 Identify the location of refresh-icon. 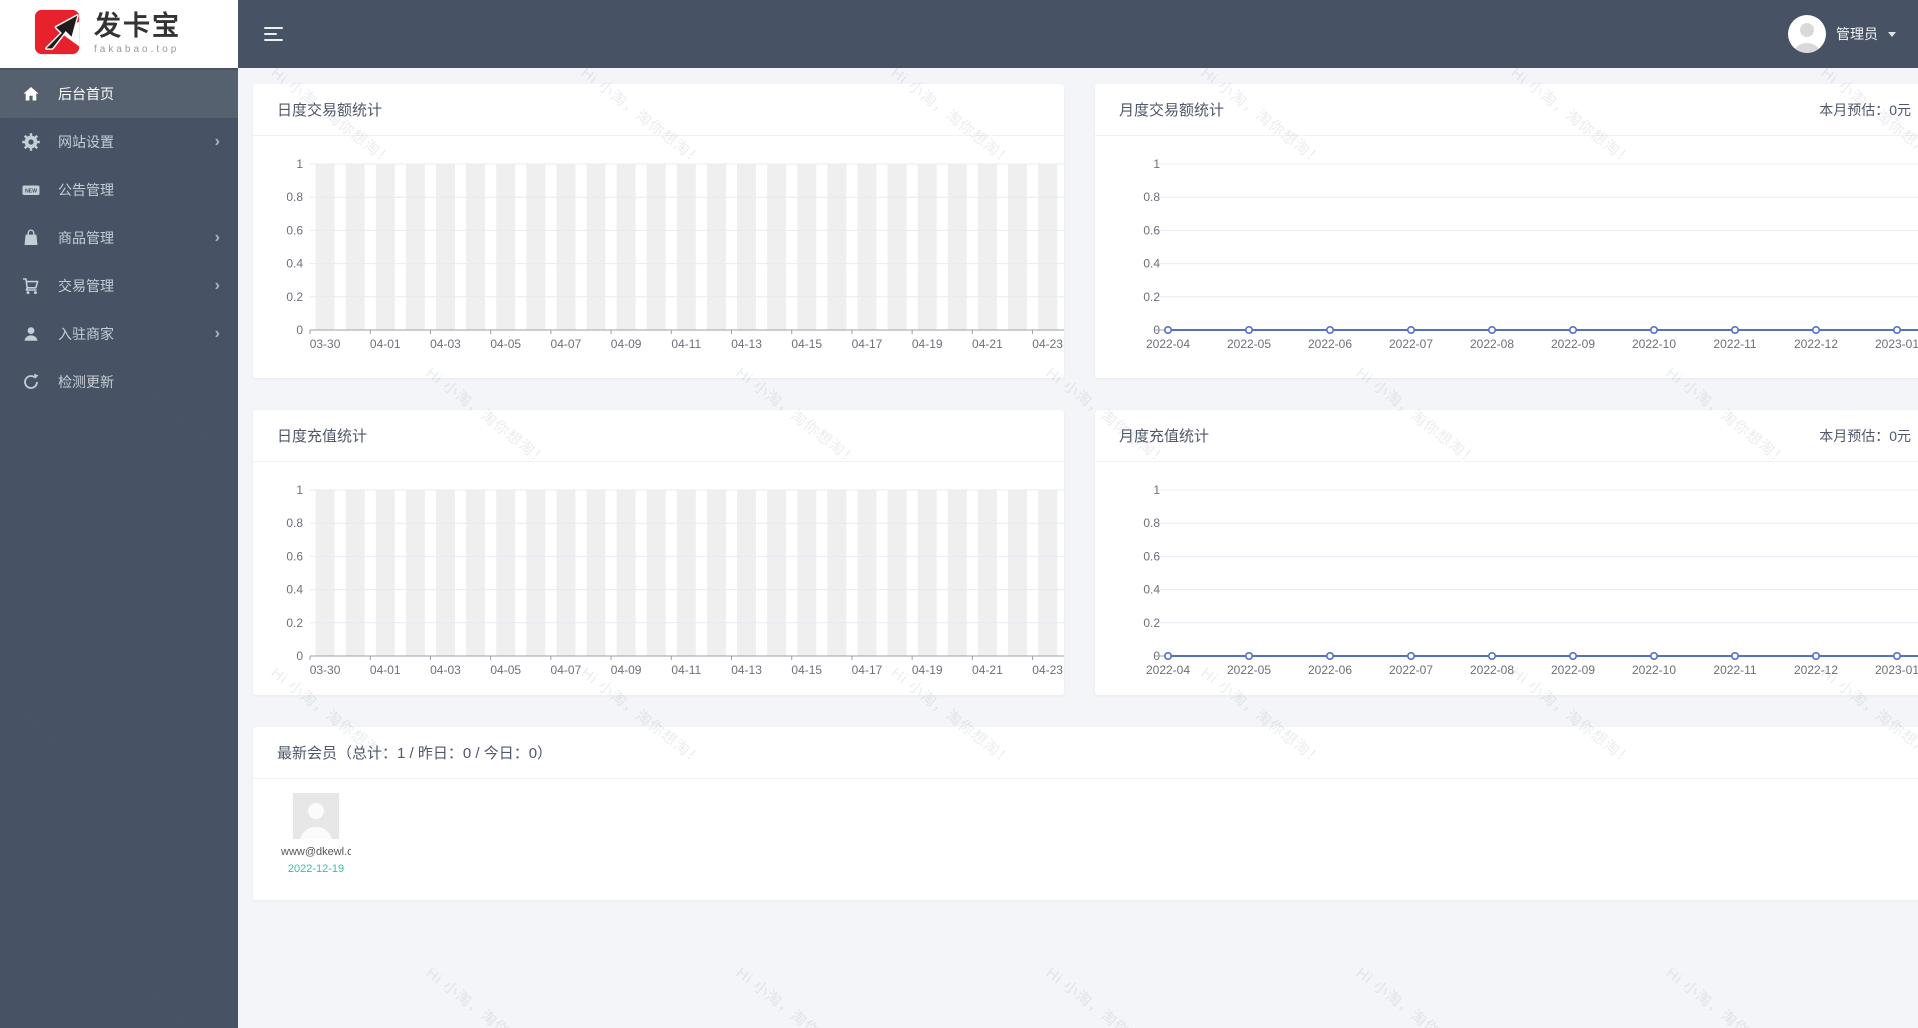
(31, 382).